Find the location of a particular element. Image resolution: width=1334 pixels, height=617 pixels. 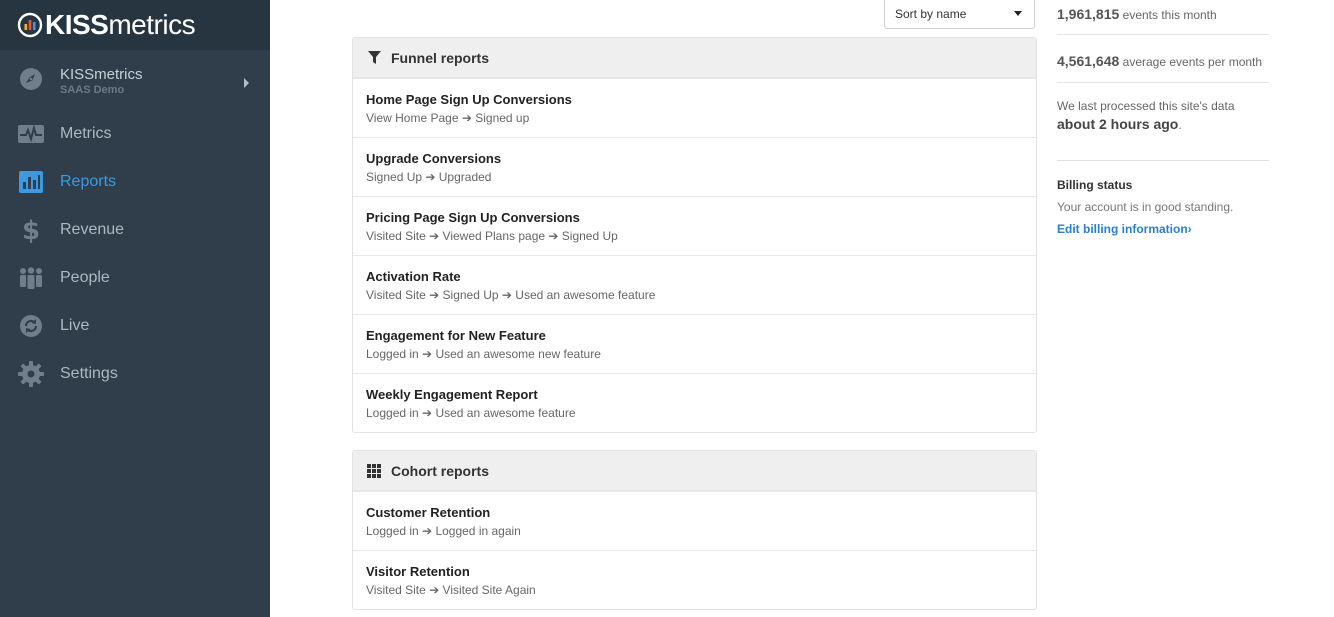

site-switcher: KISSmetrics SAAS Demo is located at coordinates (135, 81).